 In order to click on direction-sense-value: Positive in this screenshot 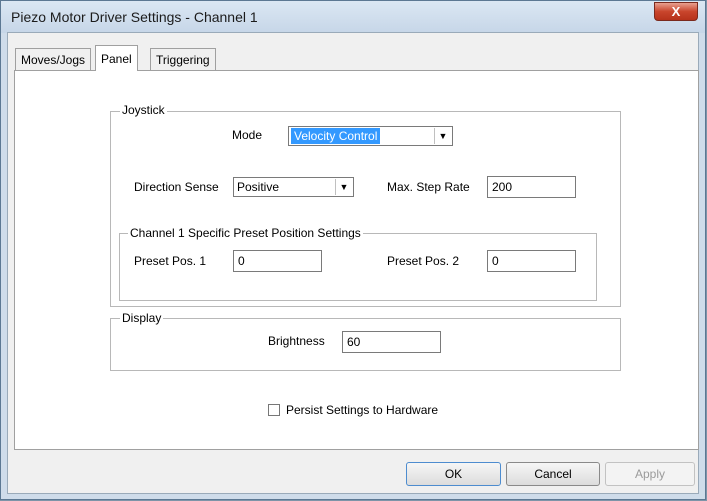, I will do `click(258, 187)`.